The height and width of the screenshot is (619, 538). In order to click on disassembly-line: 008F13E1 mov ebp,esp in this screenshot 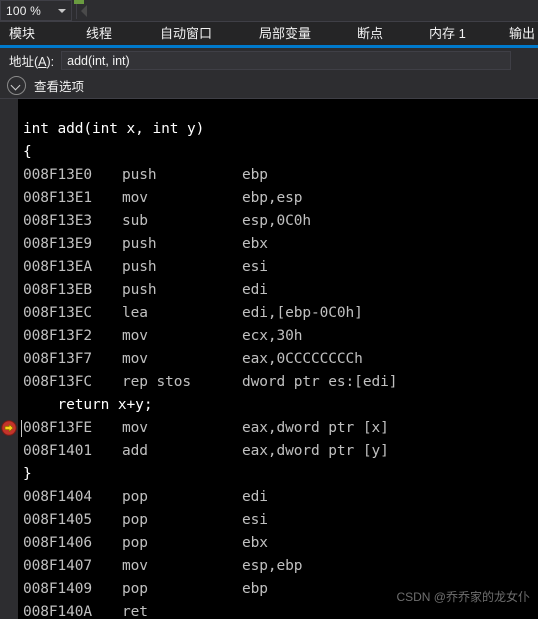, I will do `click(278, 198)`.